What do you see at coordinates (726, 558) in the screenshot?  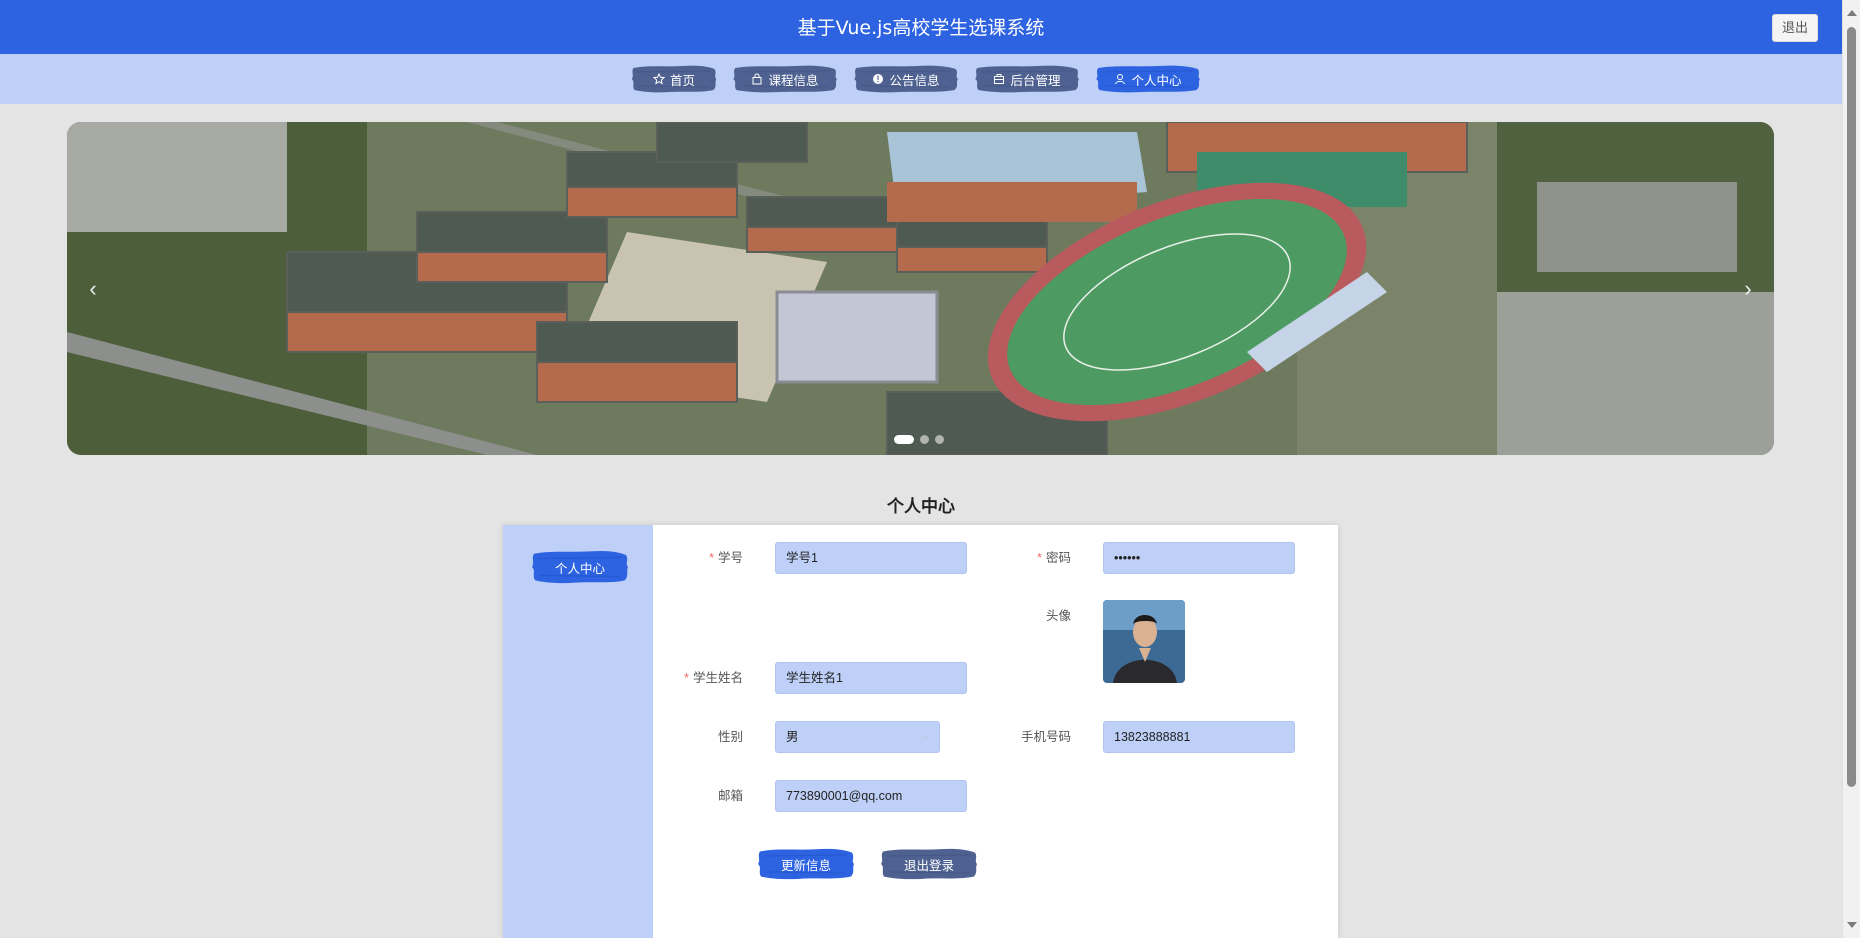 I see `student-id-label: * 学号` at bounding box center [726, 558].